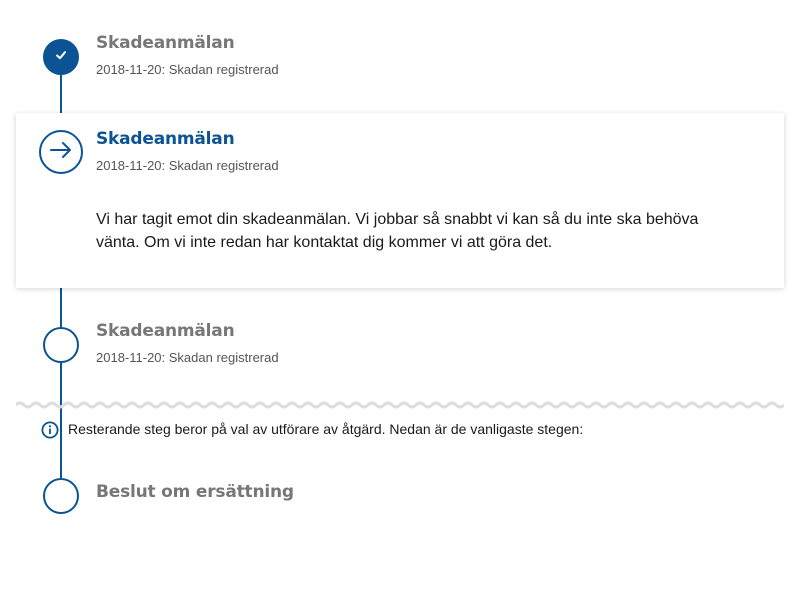 The image size is (800, 600). I want to click on step-status-done, so click(61, 57).